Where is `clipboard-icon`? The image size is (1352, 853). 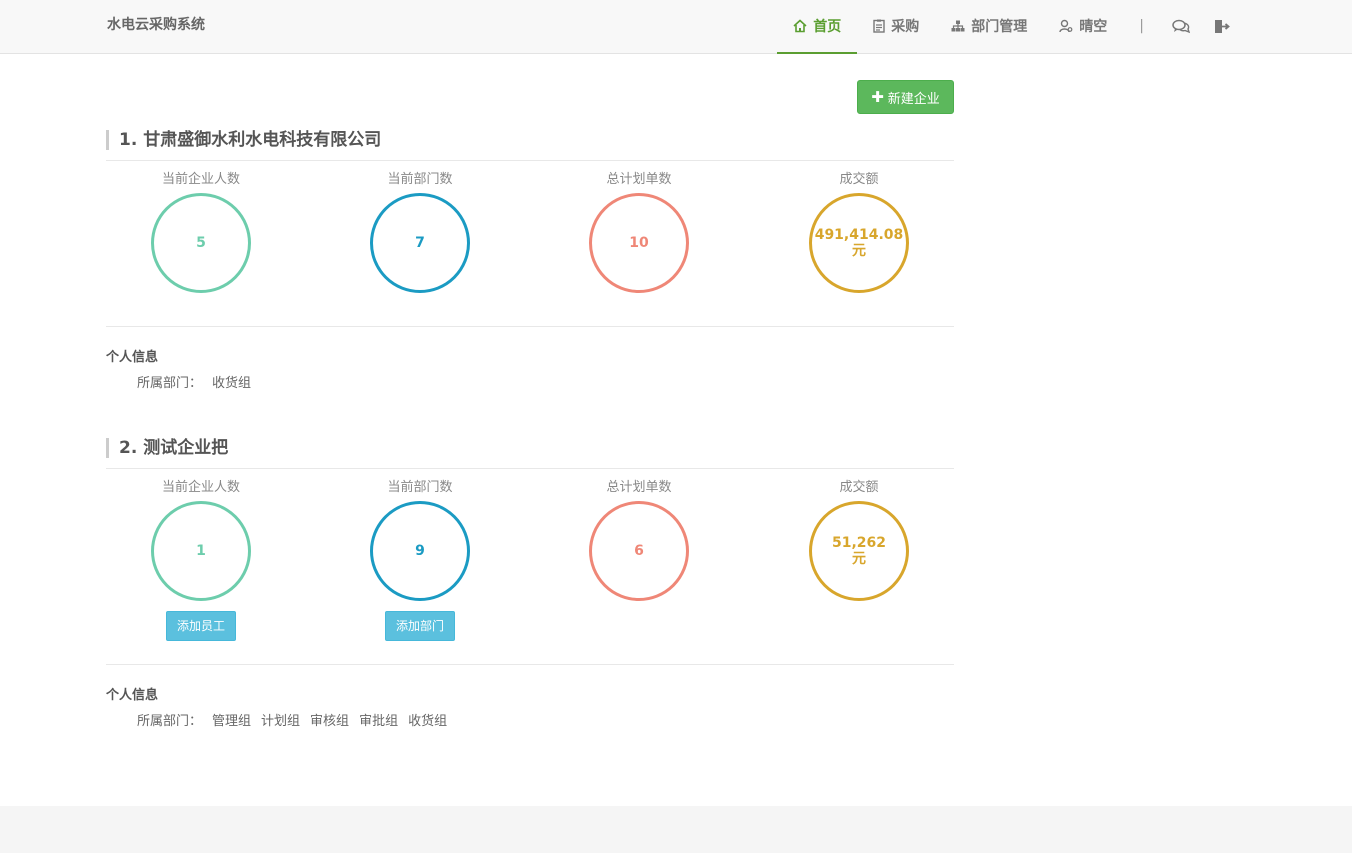
clipboard-icon is located at coordinates (879, 26).